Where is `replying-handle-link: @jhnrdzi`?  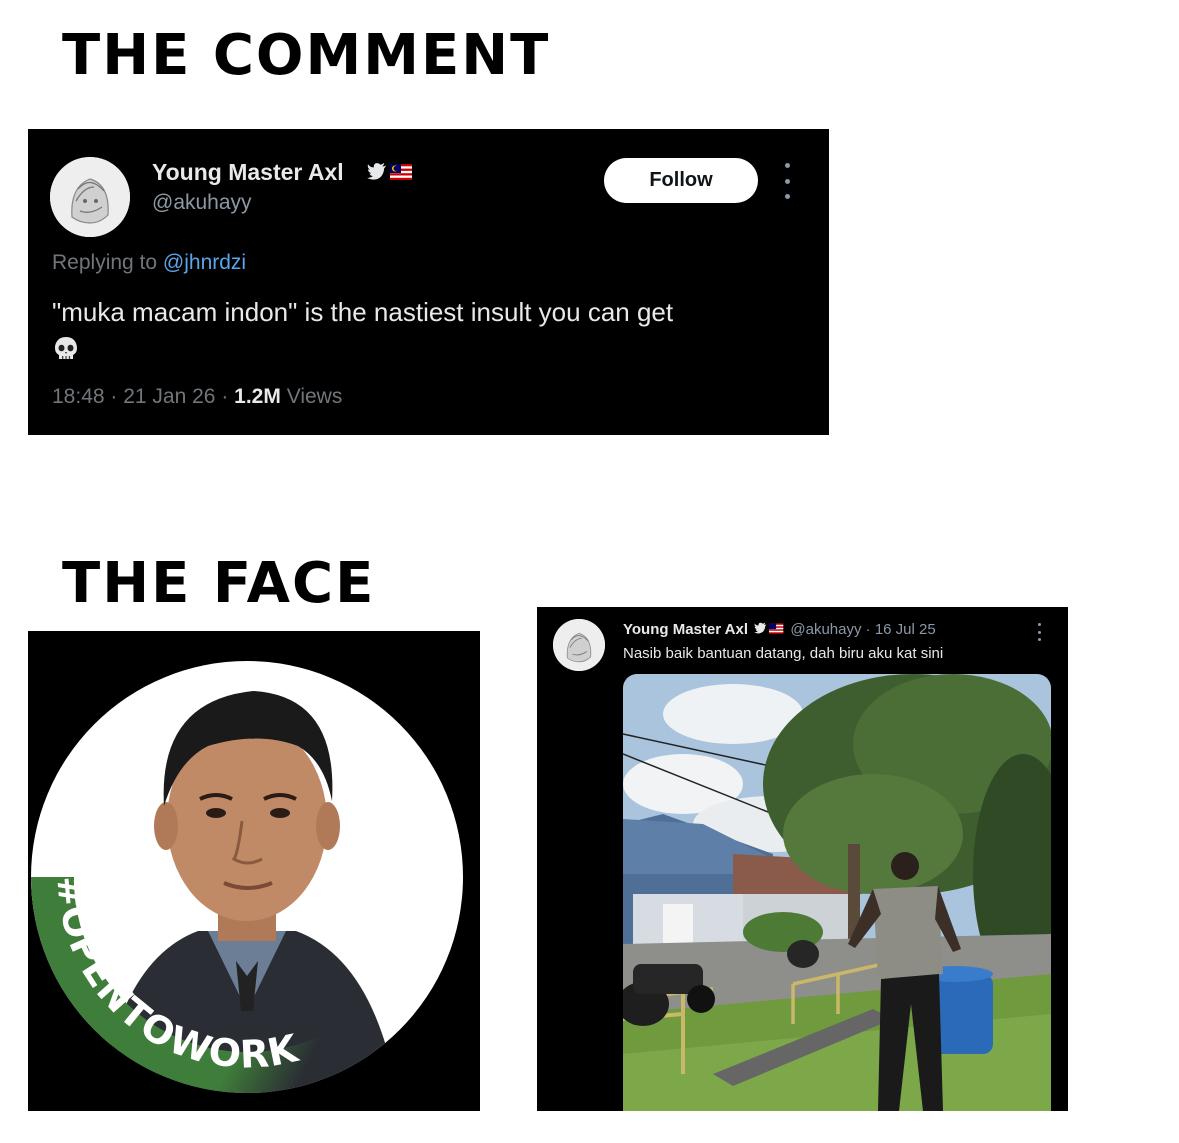
replying-handle-link: @jhnrdzi is located at coordinates (204, 262).